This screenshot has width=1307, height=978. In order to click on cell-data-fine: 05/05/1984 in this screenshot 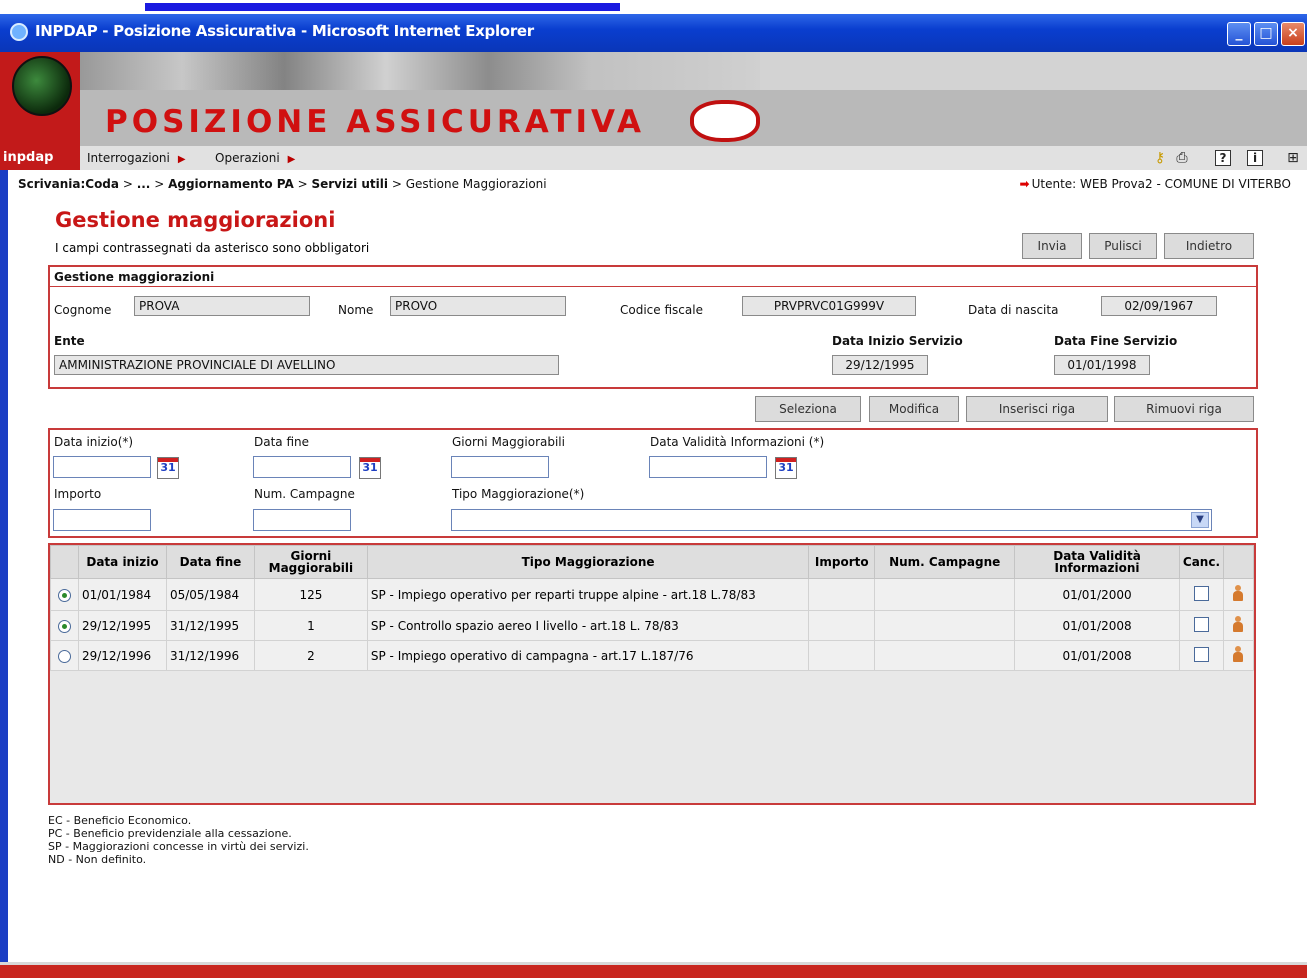, I will do `click(210, 594)`.